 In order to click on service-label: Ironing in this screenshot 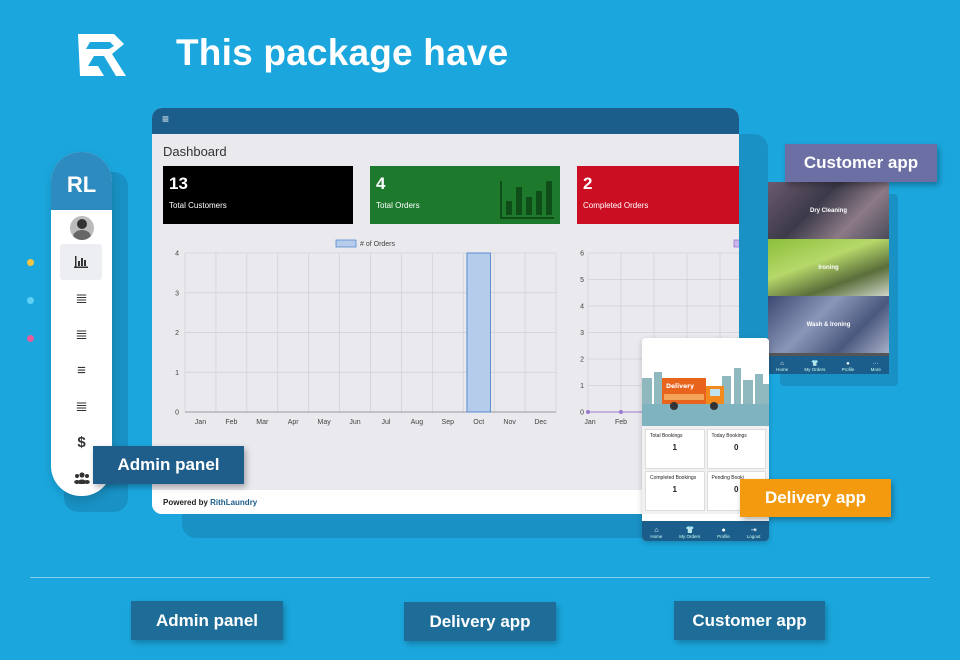, I will do `click(828, 267)`.